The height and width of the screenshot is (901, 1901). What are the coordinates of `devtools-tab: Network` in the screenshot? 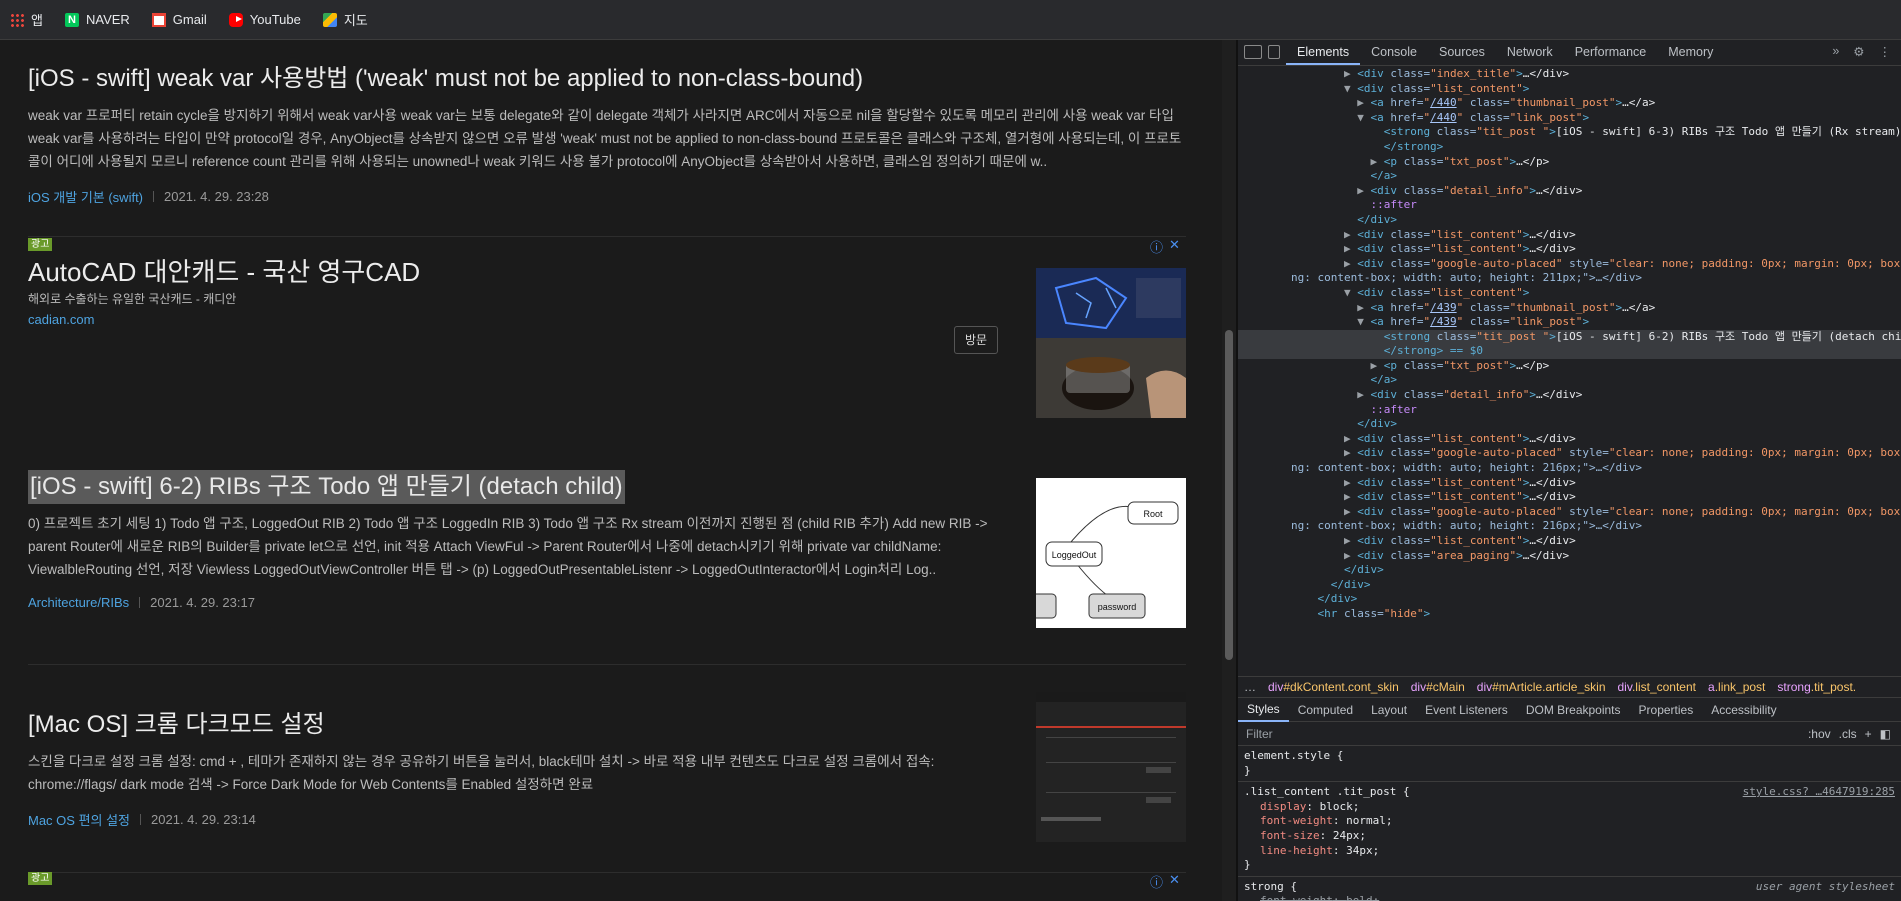 It's located at (1530, 55).